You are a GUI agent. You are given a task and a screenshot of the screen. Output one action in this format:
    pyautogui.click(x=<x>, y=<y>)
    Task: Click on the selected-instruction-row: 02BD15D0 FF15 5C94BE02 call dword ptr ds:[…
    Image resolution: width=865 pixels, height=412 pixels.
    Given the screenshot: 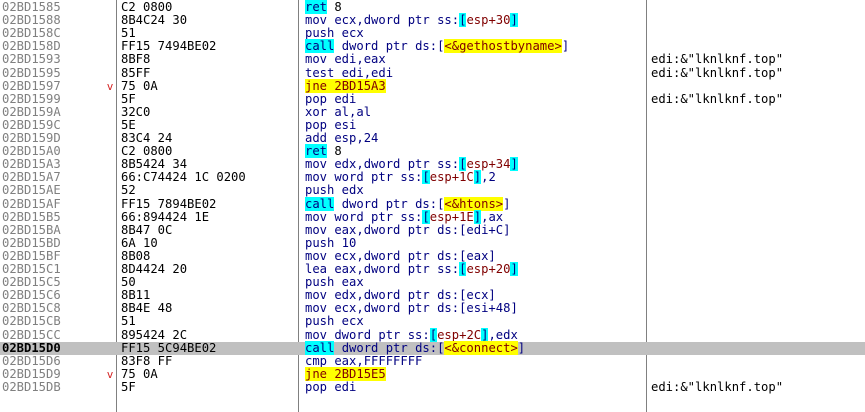 What is the action you would take?
    pyautogui.click(x=432, y=347)
    